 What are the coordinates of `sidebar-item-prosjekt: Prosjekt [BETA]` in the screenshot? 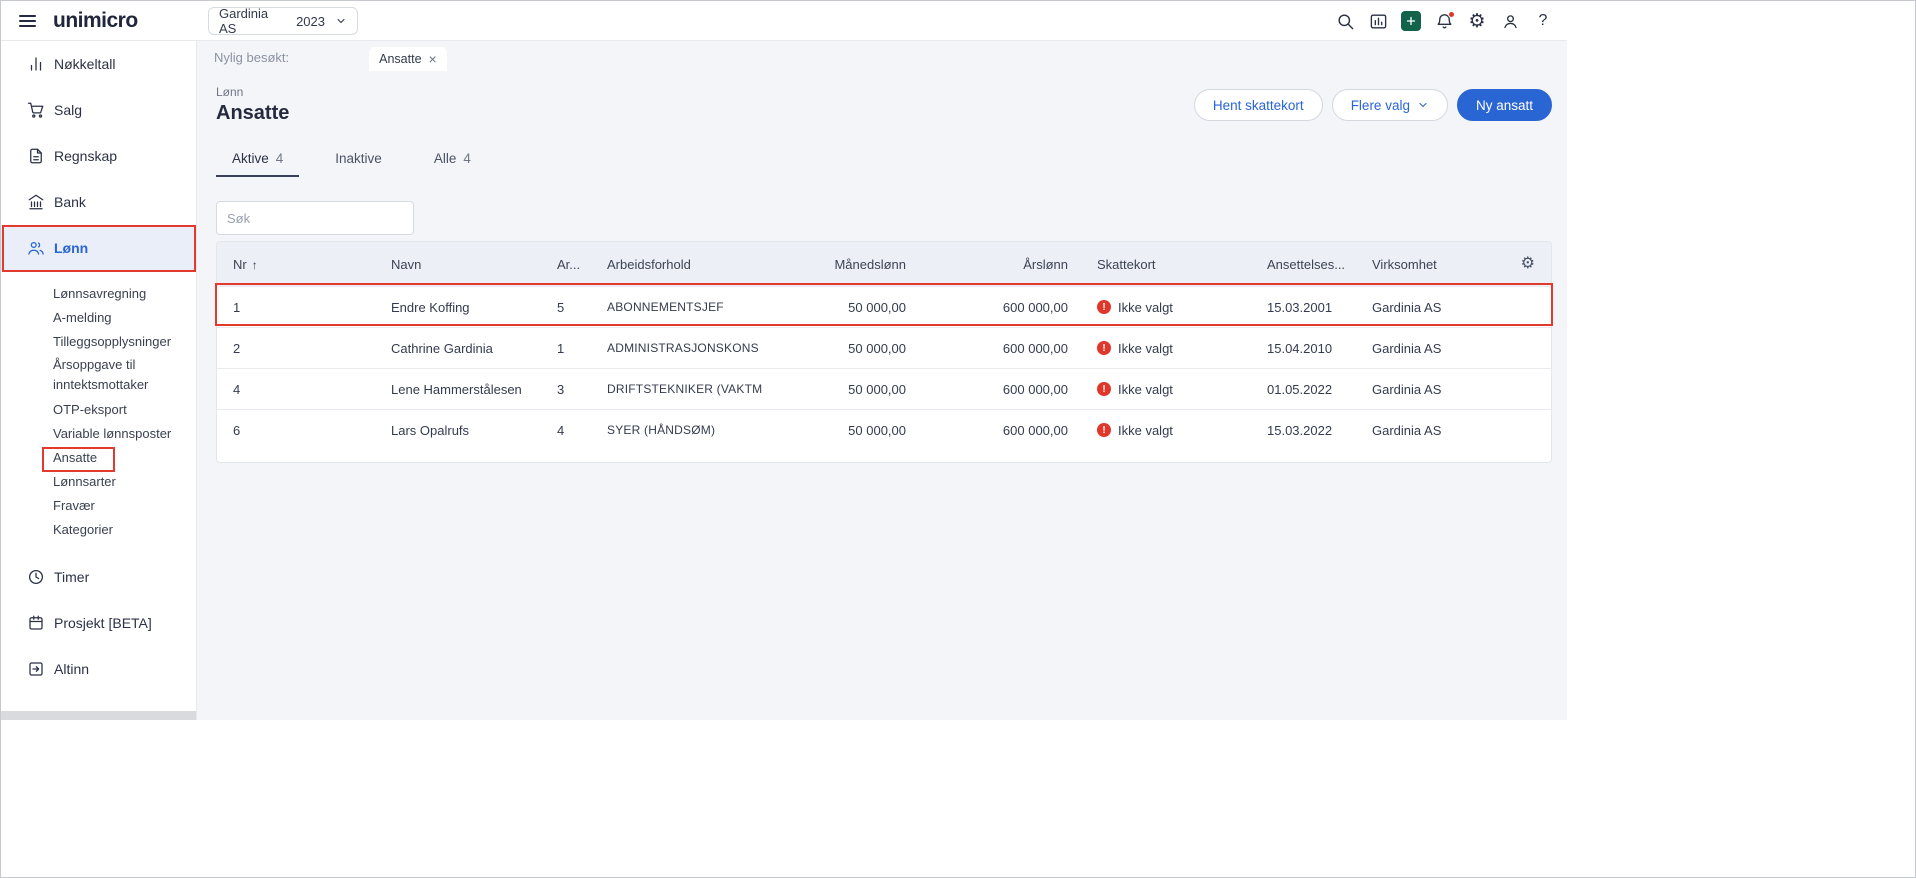 It's located at (98, 623).